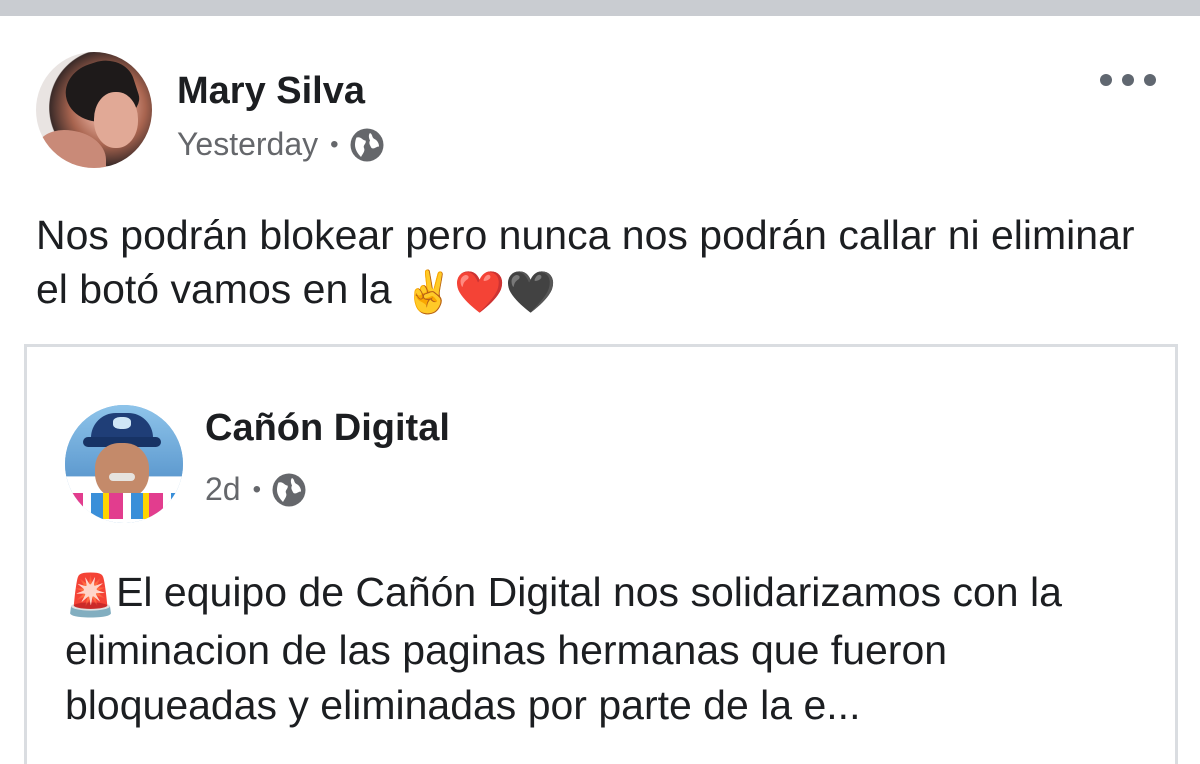 This screenshot has width=1200, height=764. What do you see at coordinates (122, 423) in the screenshot?
I see `avatar-cap-logo` at bounding box center [122, 423].